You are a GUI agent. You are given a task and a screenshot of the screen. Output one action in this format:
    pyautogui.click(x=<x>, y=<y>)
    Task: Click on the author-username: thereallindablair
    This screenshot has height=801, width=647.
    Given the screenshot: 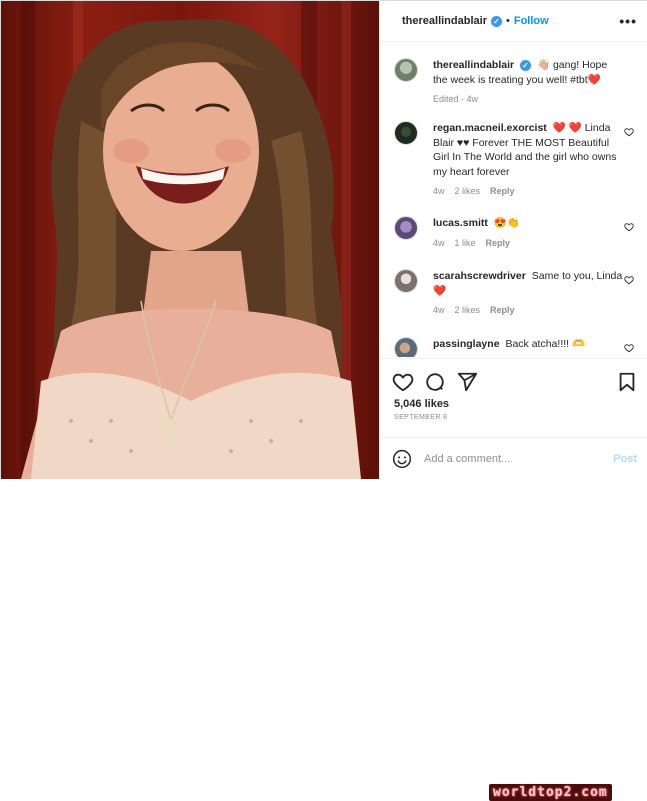 What is the action you would take?
    pyautogui.click(x=444, y=21)
    